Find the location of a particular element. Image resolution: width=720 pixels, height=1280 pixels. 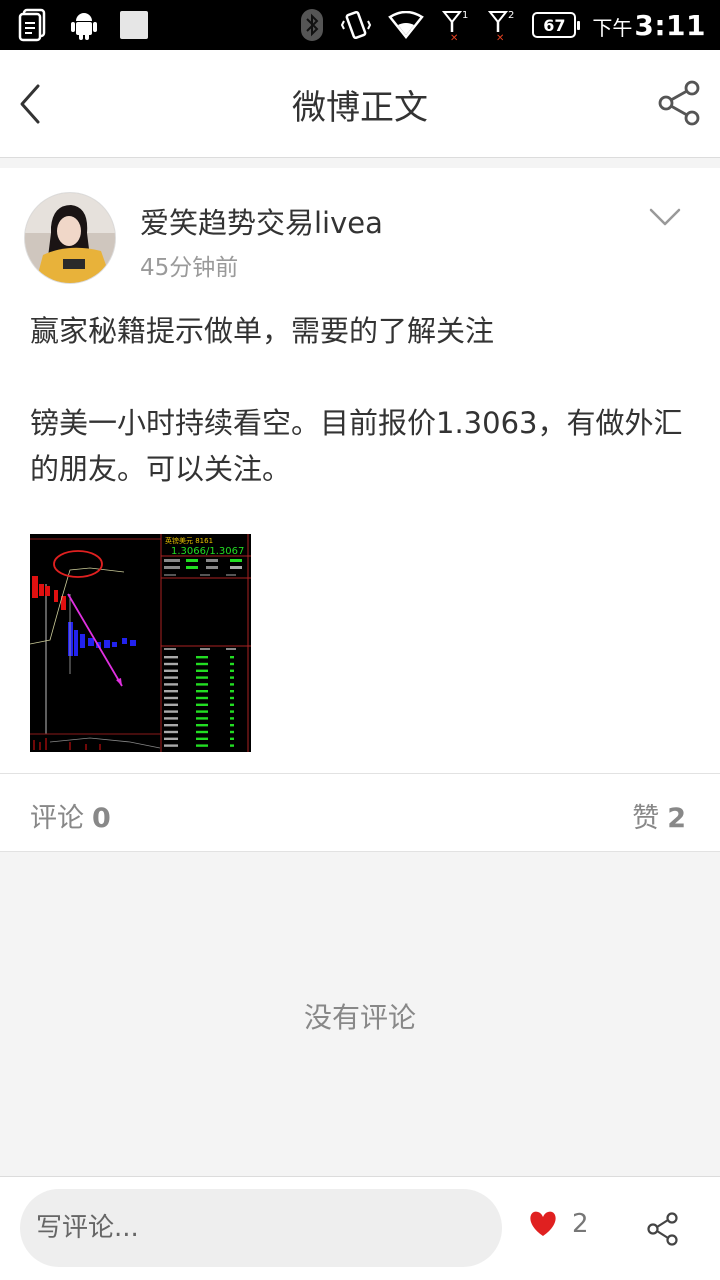

comment-input is located at coordinates (261, 1228).